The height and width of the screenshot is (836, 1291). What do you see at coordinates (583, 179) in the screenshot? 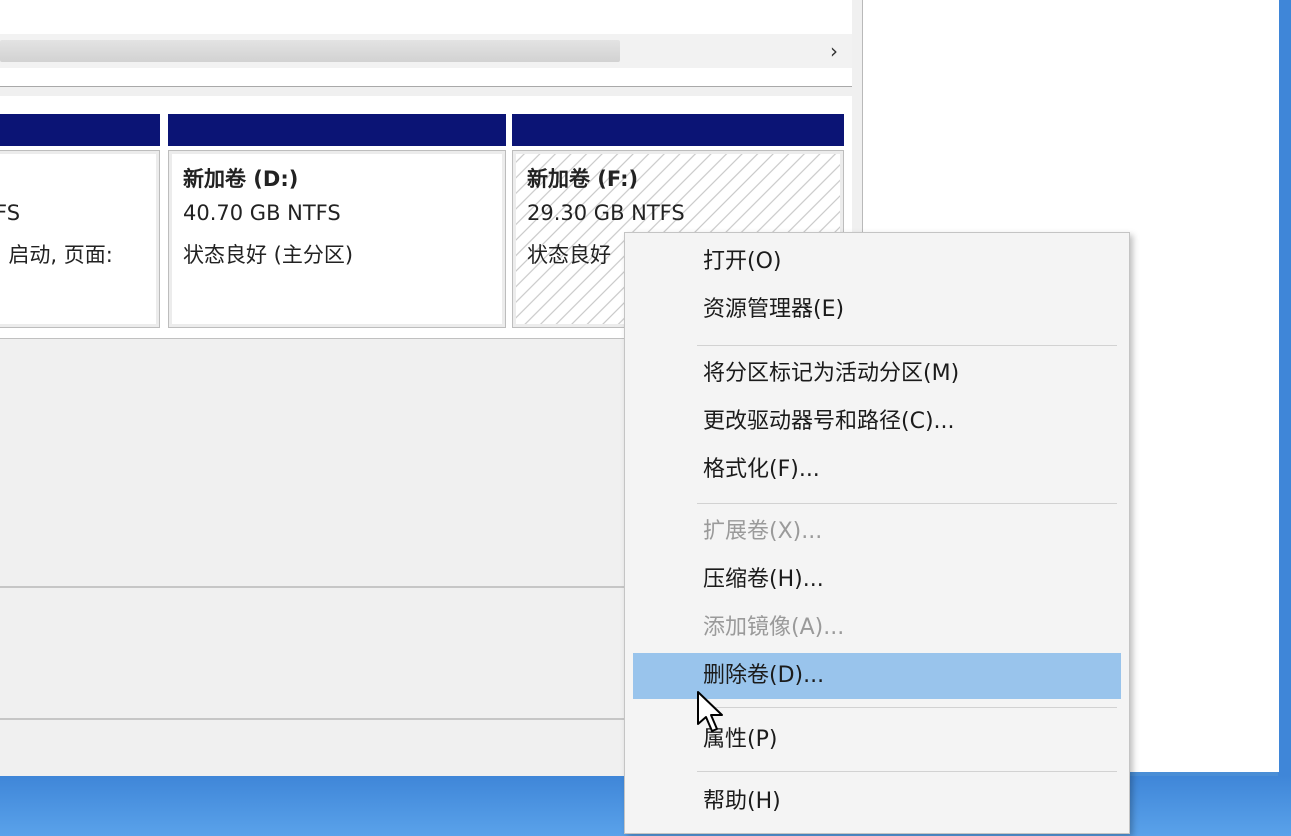
I see `partition-name: 新加卷 (F:)` at bounding box center [583, 179].